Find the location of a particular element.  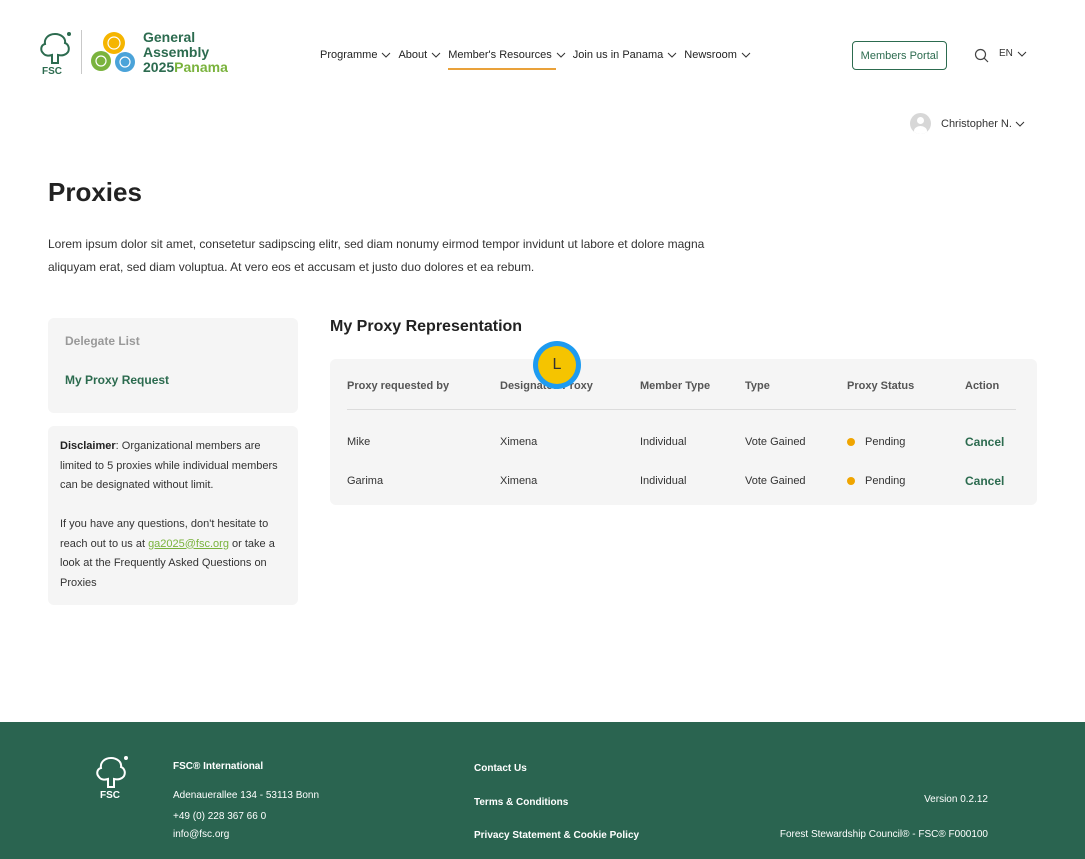

sidebar-nav: Delegate List My Proxy Request is located at coordinates (173, 365).